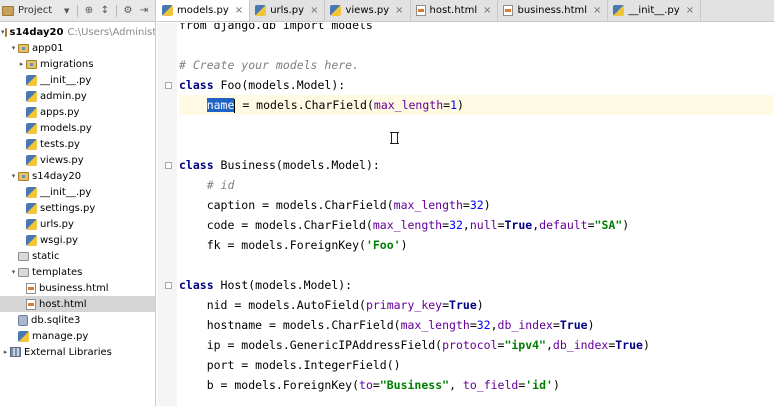 The width and height of the screenshot is (774, 406). What do you see at coordinates (74, 288) in the screenshot?
I see `tree-item-label: business.html` at bounding box center [74, 288].